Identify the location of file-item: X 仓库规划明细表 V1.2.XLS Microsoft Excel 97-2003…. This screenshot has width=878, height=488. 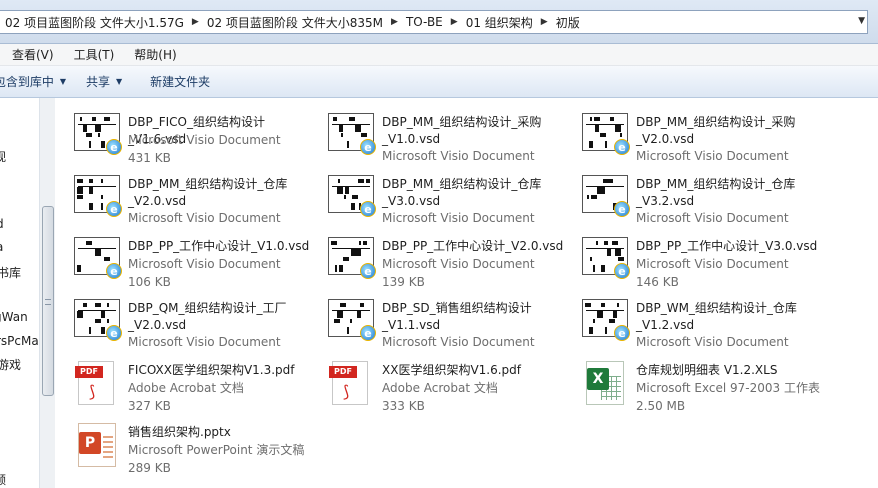
(692, 383).